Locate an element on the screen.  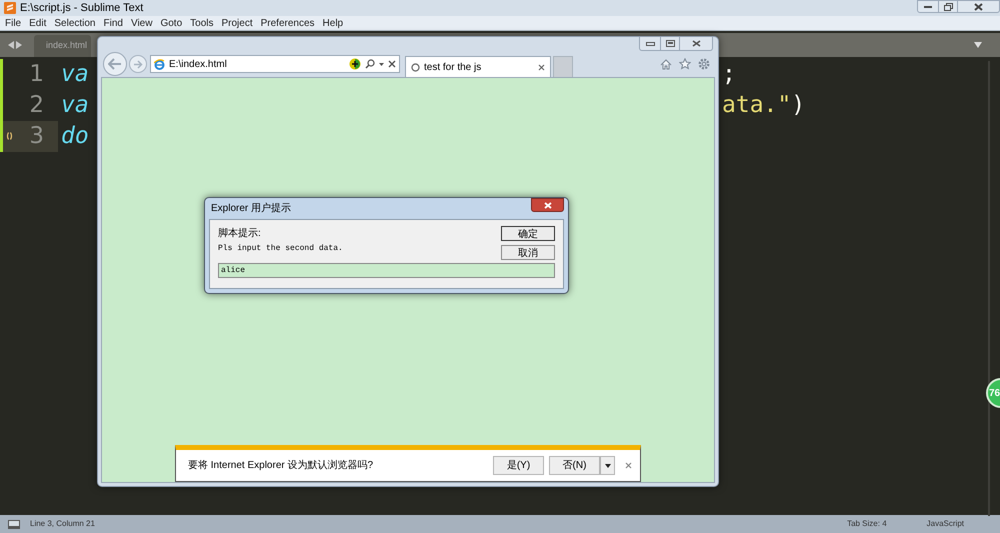
home-icon is located at coordinates (666, 64).